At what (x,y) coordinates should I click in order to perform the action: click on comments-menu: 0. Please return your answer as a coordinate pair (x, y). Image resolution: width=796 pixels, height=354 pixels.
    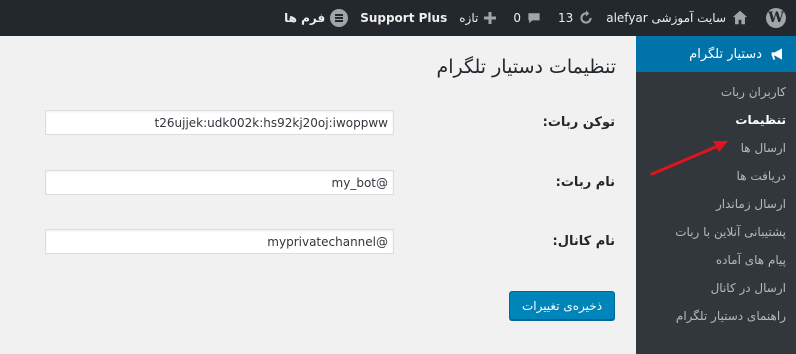
    Looking at the image, I should click on (525, 18).